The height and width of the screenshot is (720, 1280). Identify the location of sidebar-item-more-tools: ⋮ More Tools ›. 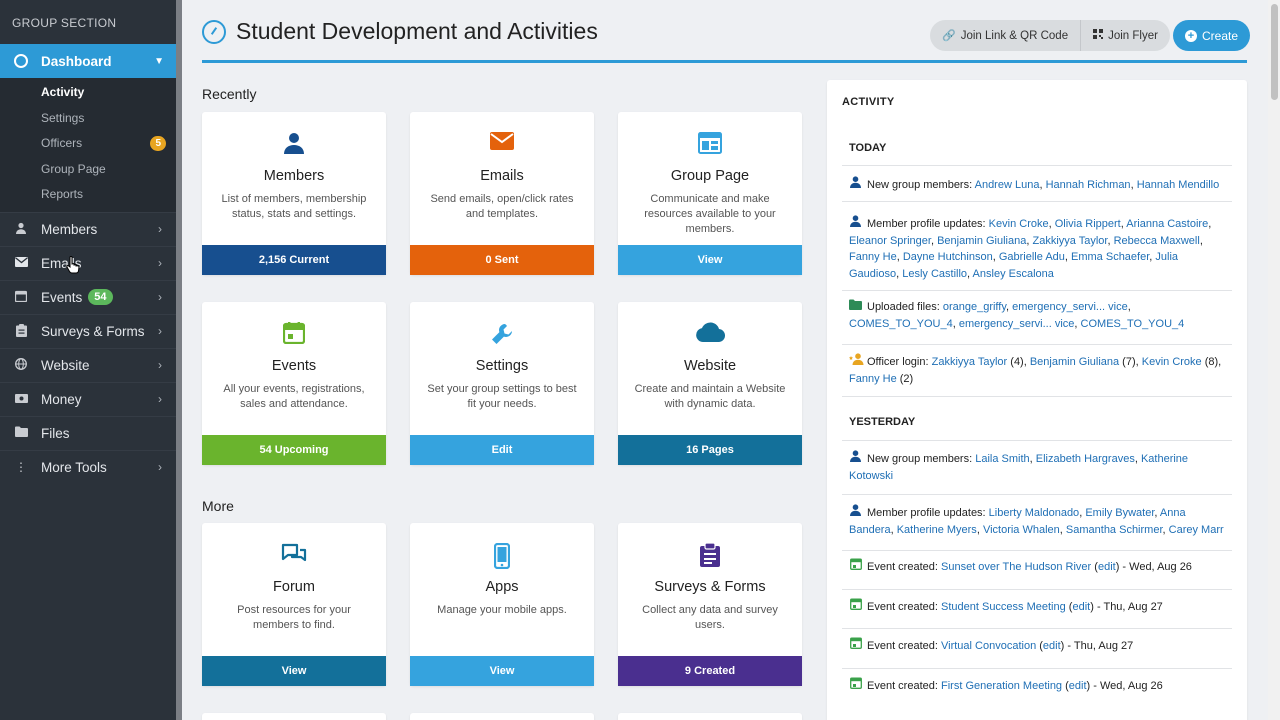
(88, 466).